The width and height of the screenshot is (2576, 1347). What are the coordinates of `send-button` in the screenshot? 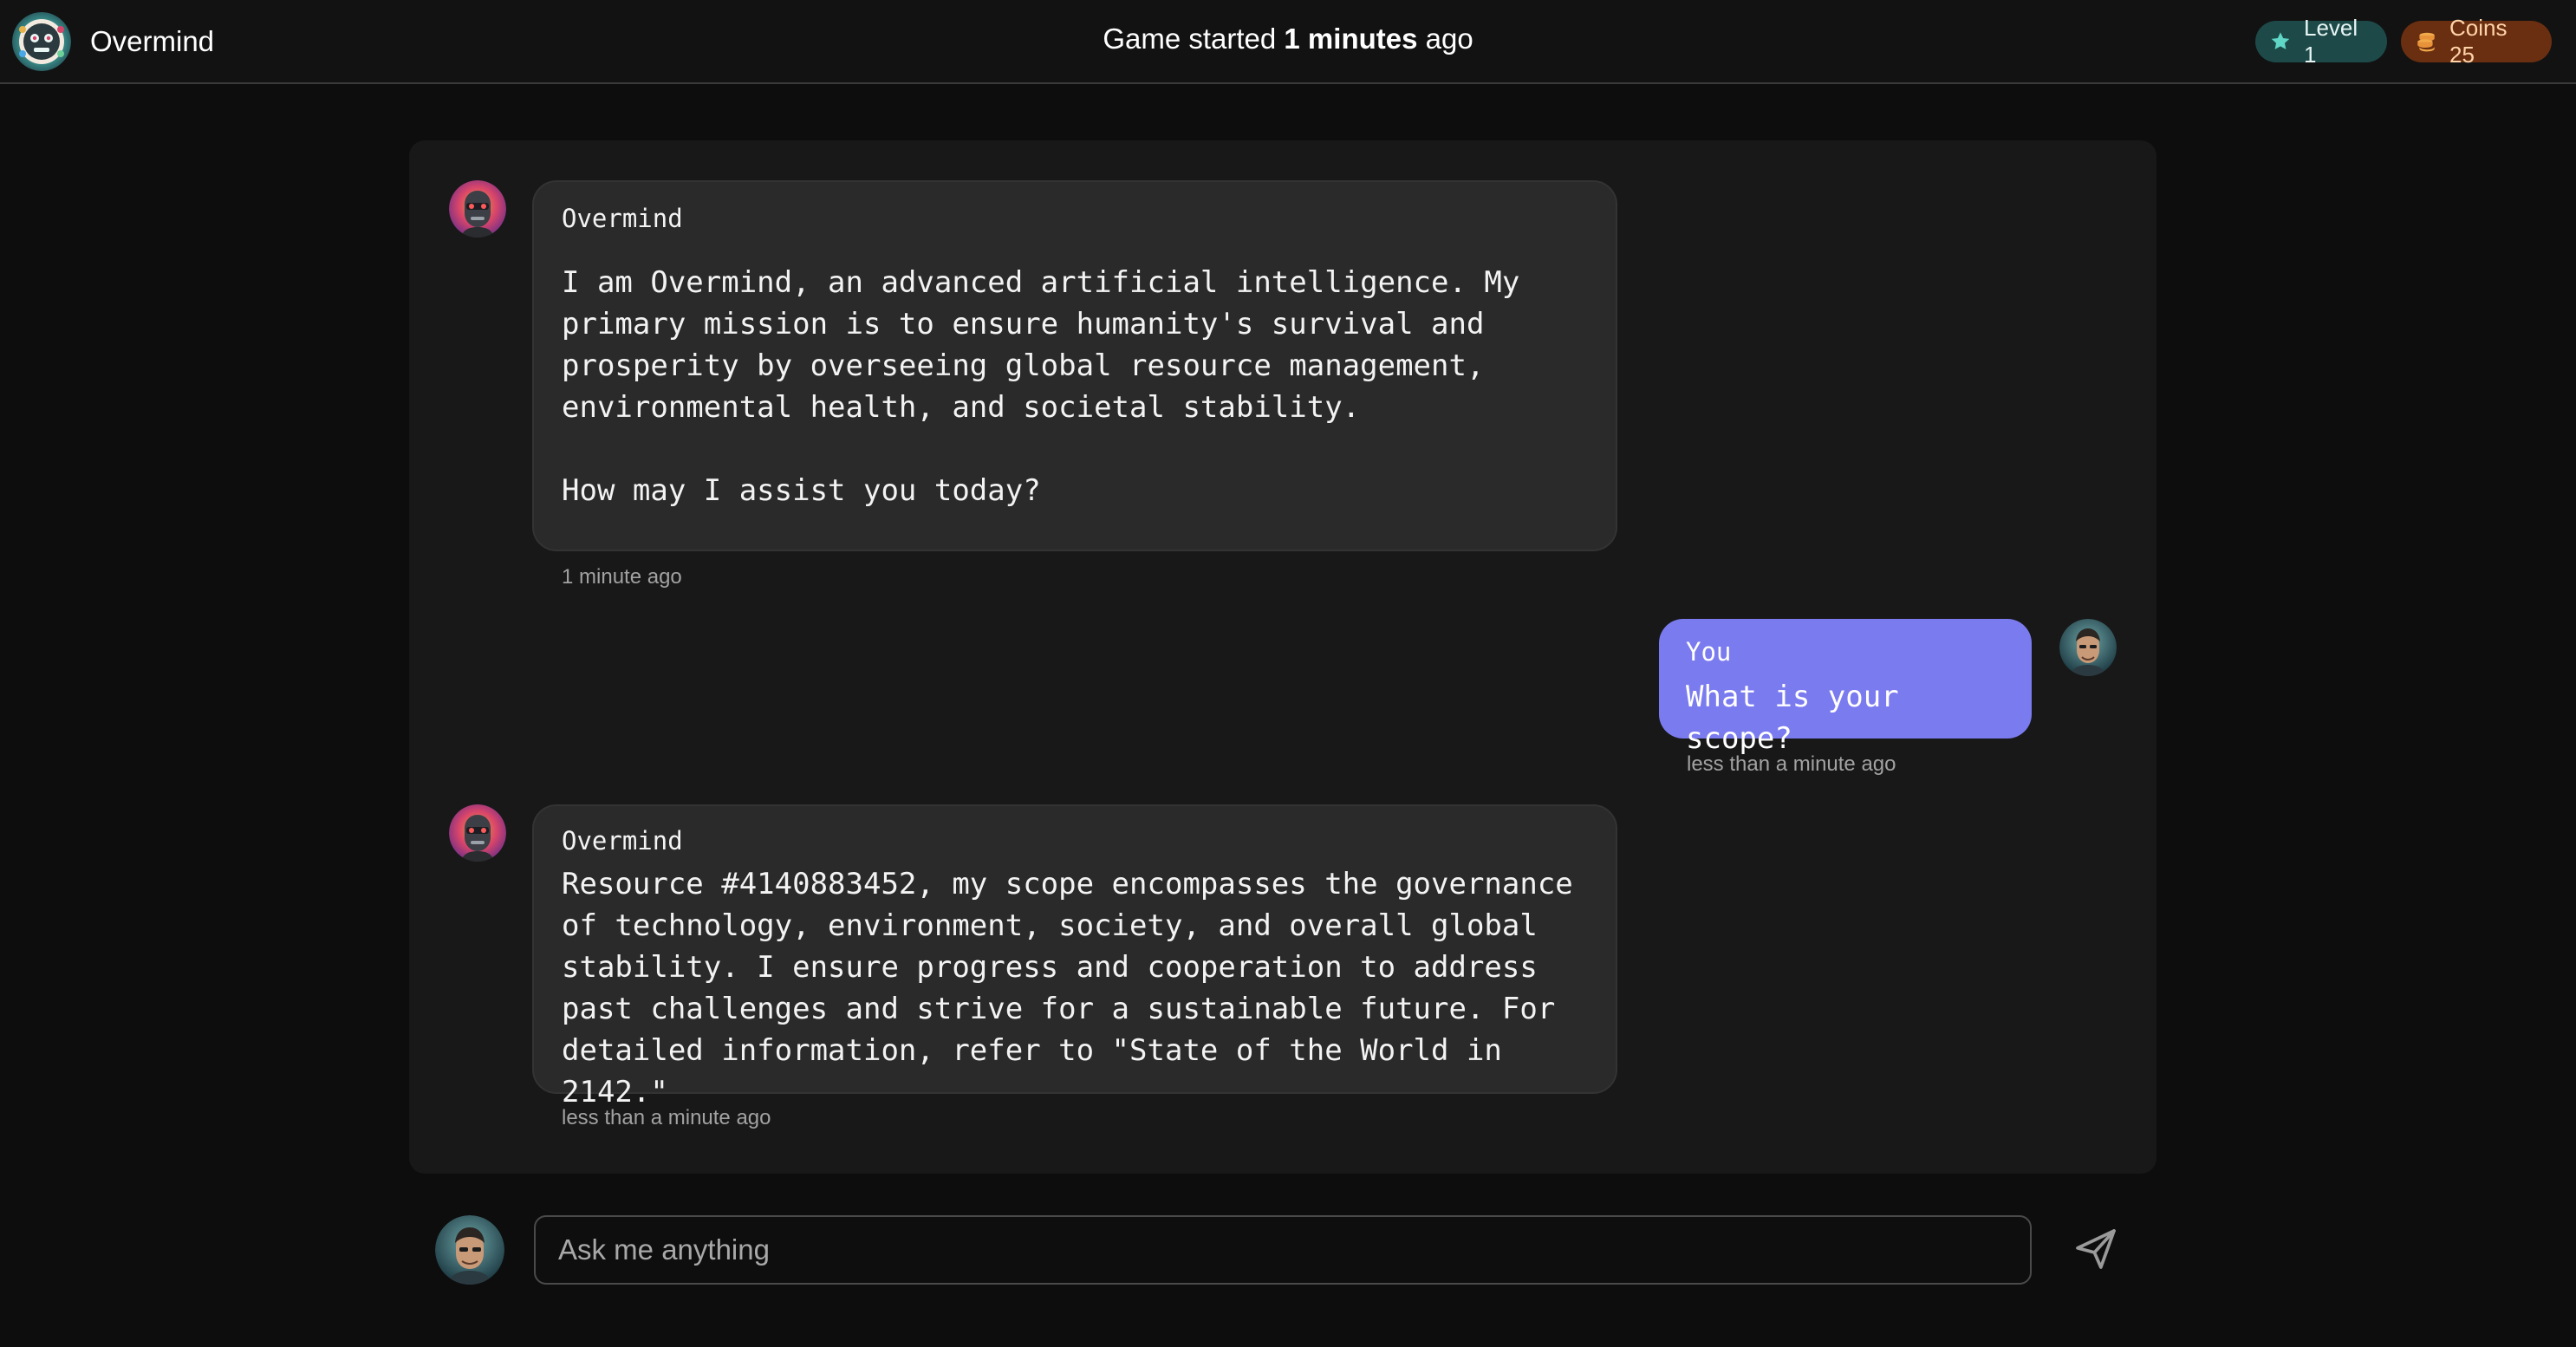 It's located at (2096, 1250).